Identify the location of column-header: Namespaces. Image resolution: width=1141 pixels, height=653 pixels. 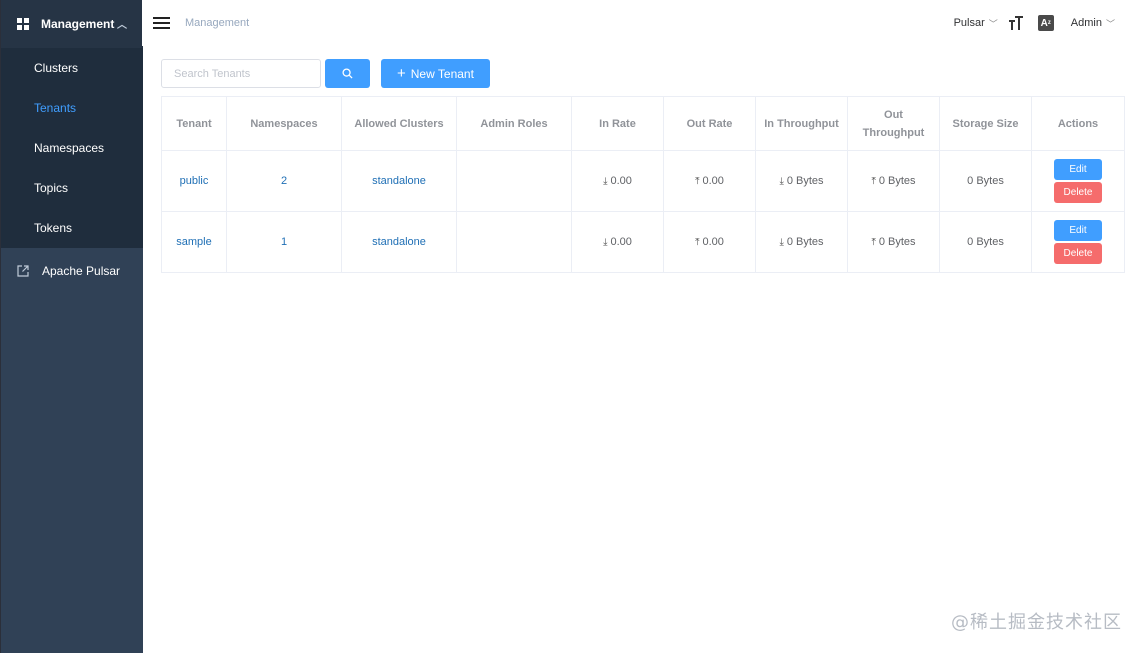
(284, 123).